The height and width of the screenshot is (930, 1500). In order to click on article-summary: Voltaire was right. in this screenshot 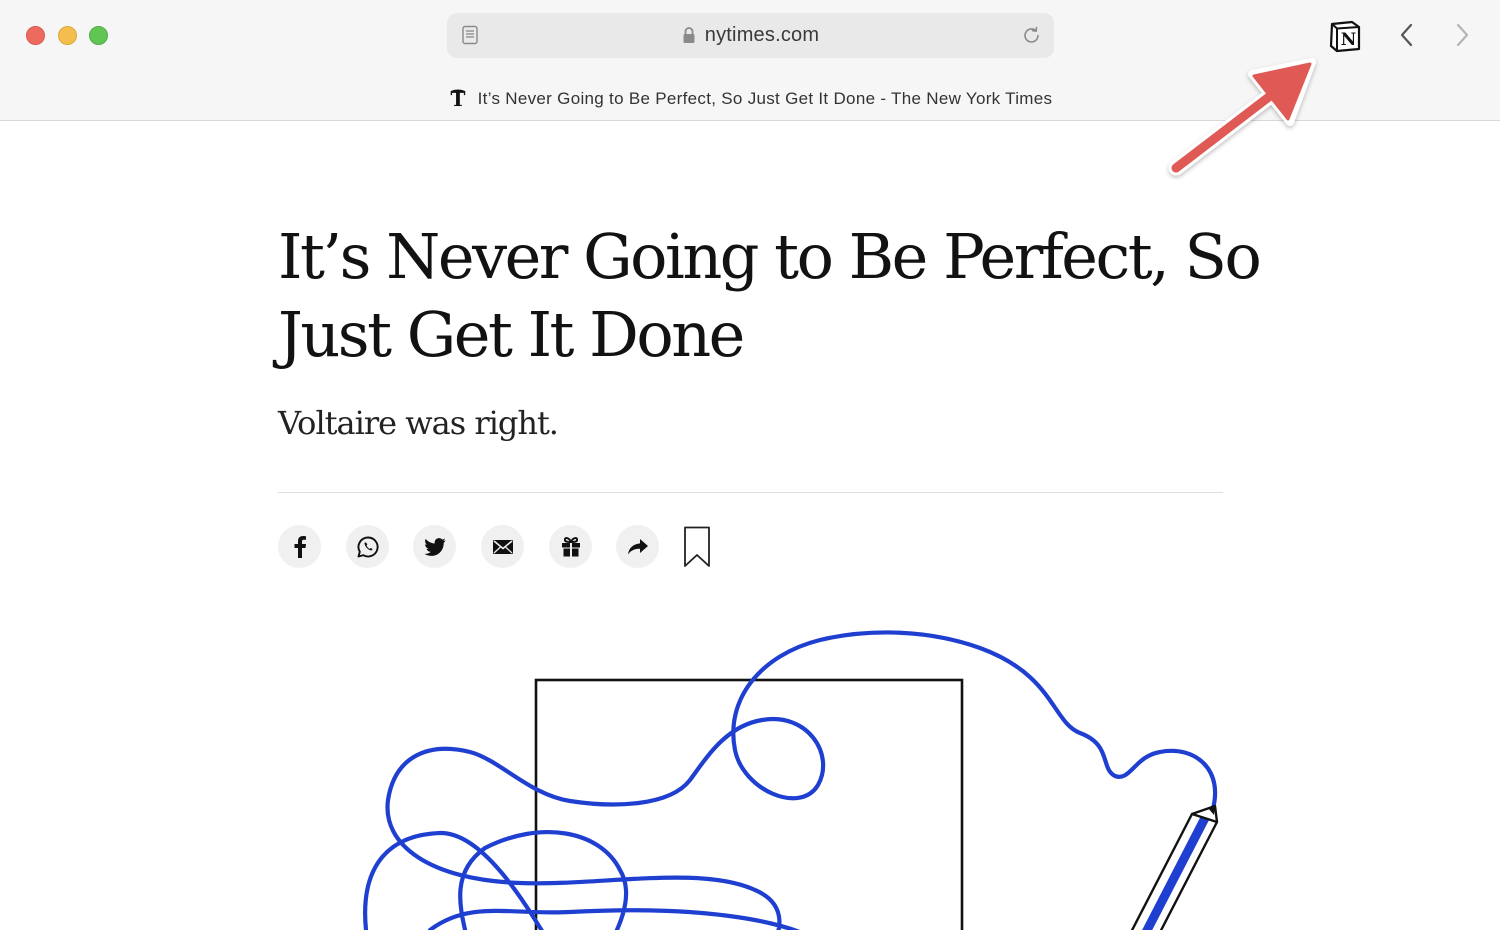, I will do `click(418, 423)`.